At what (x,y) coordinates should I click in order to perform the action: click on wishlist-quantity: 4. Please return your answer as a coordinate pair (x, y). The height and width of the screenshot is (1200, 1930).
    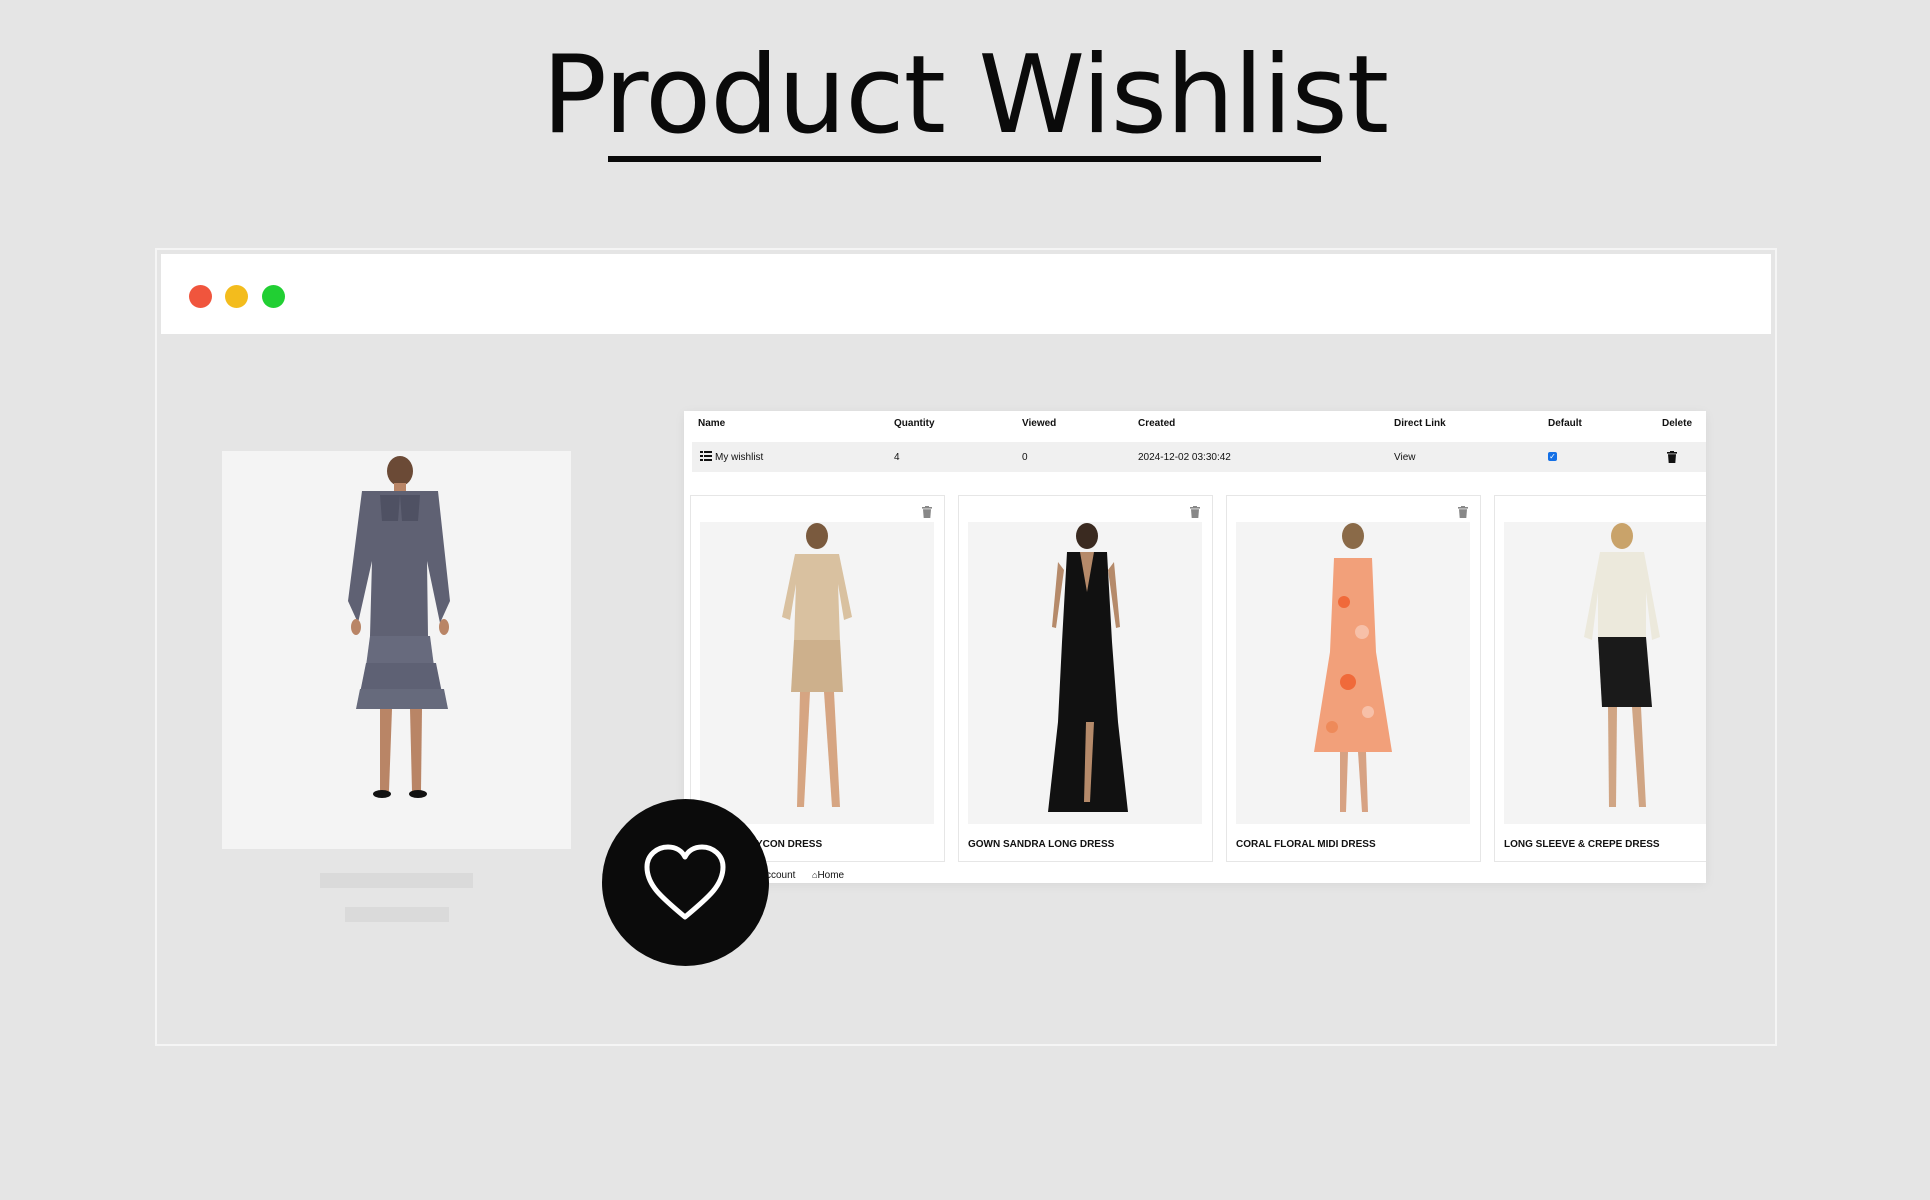
    Looking at the image, I should click on (897, 457).